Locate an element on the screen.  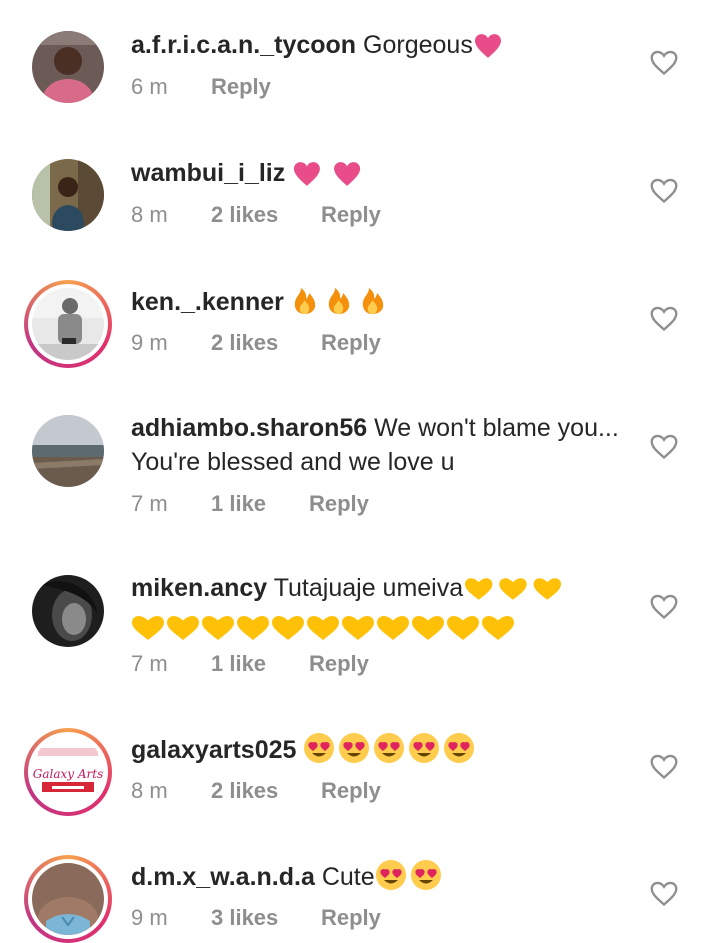
comment-likes: 3 likes is located at coordinates (266, 918).